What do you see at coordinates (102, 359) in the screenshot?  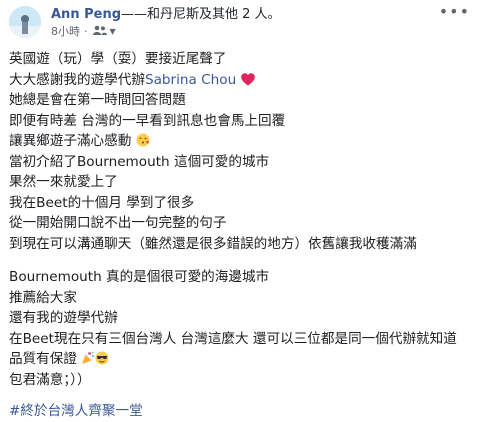 I see `smiling-face-with-sunglasses-emoji-icon` at bounding box center [102, 359].